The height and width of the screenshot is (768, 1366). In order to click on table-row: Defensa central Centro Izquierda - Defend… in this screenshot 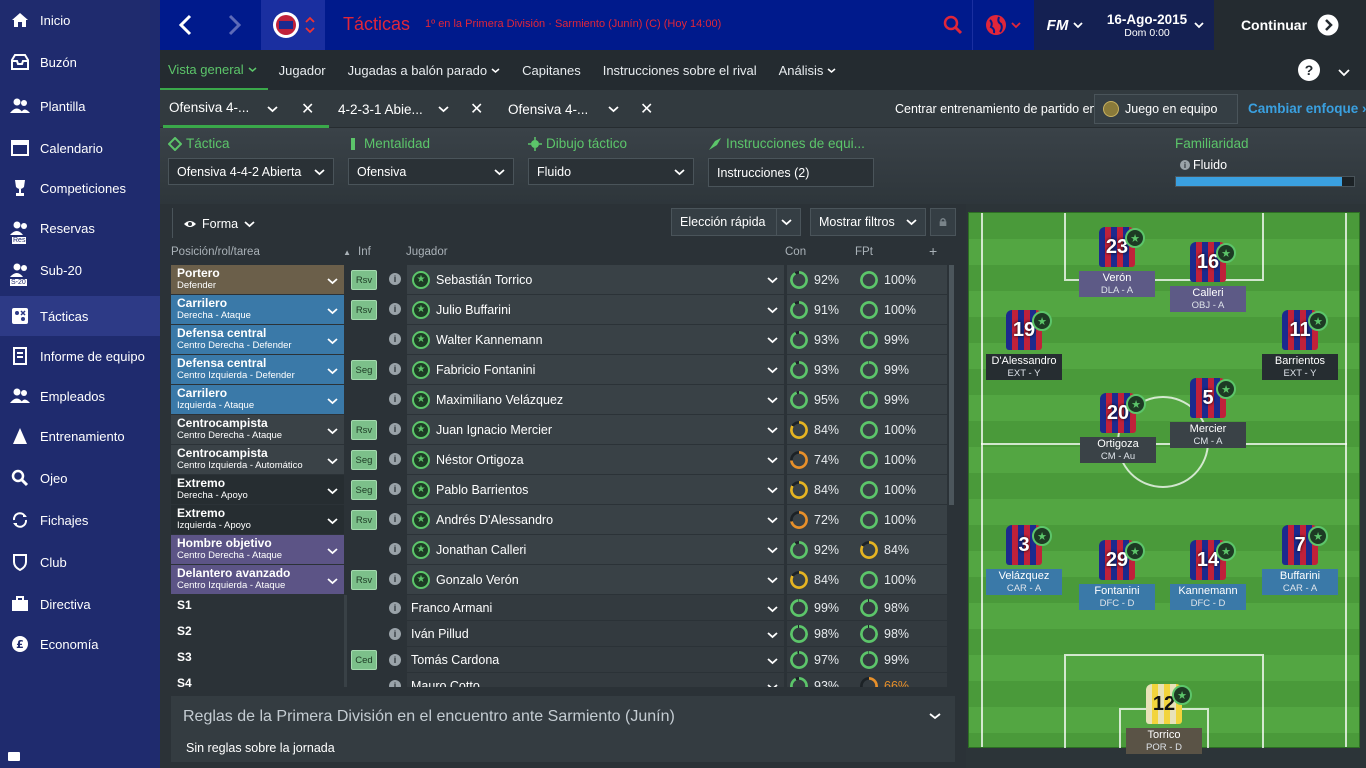, I will do `click(559, 370)`.